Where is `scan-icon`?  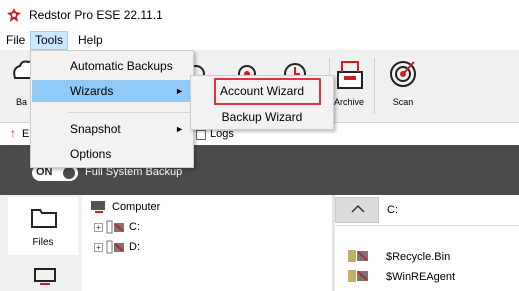 scan-icon is located at coordinates (403, 75).